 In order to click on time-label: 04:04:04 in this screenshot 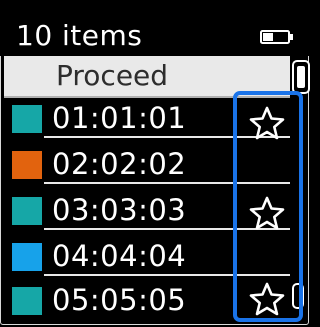, I will do `click(119, 256)`.